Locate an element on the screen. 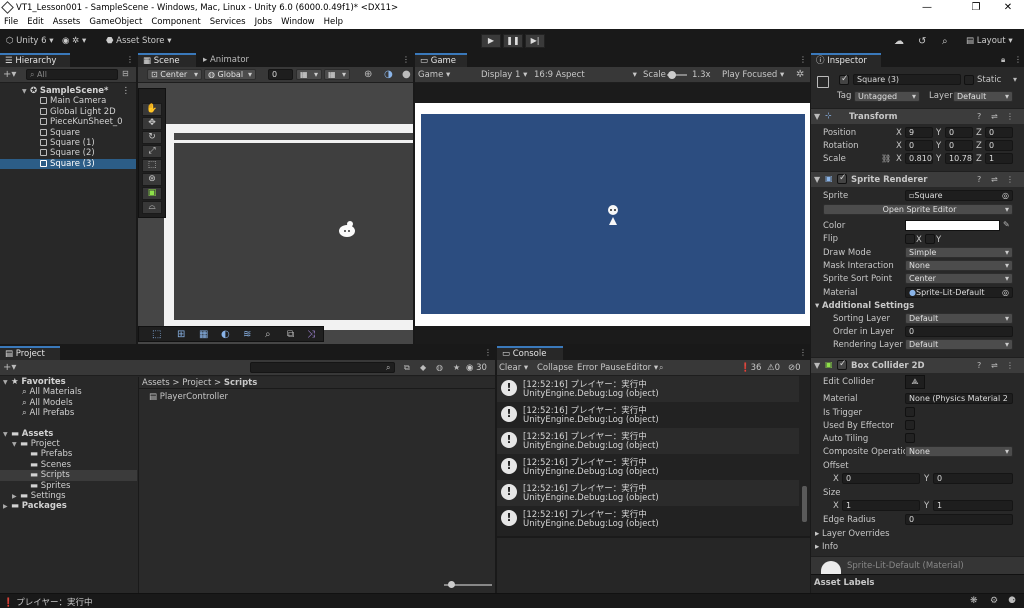 This screenshot has width=1024, height=608. error-count-toggle: ⊘0 is located at coordinates (794, 368).